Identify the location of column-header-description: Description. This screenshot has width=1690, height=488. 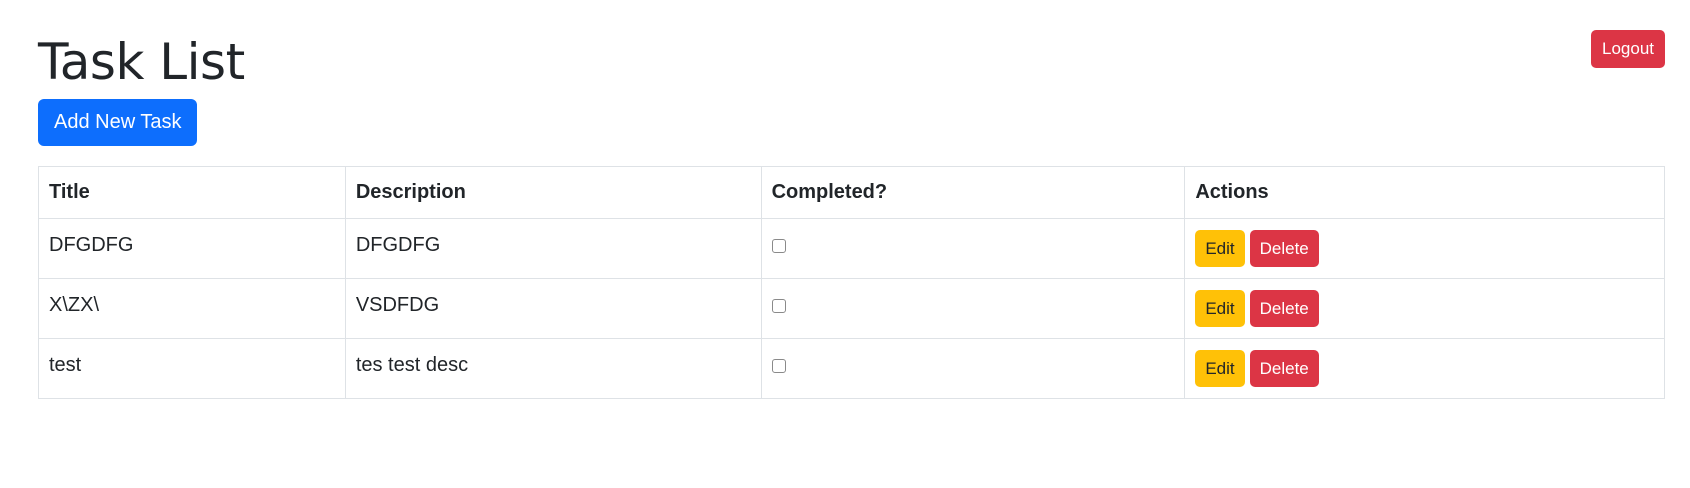
(553, 192).